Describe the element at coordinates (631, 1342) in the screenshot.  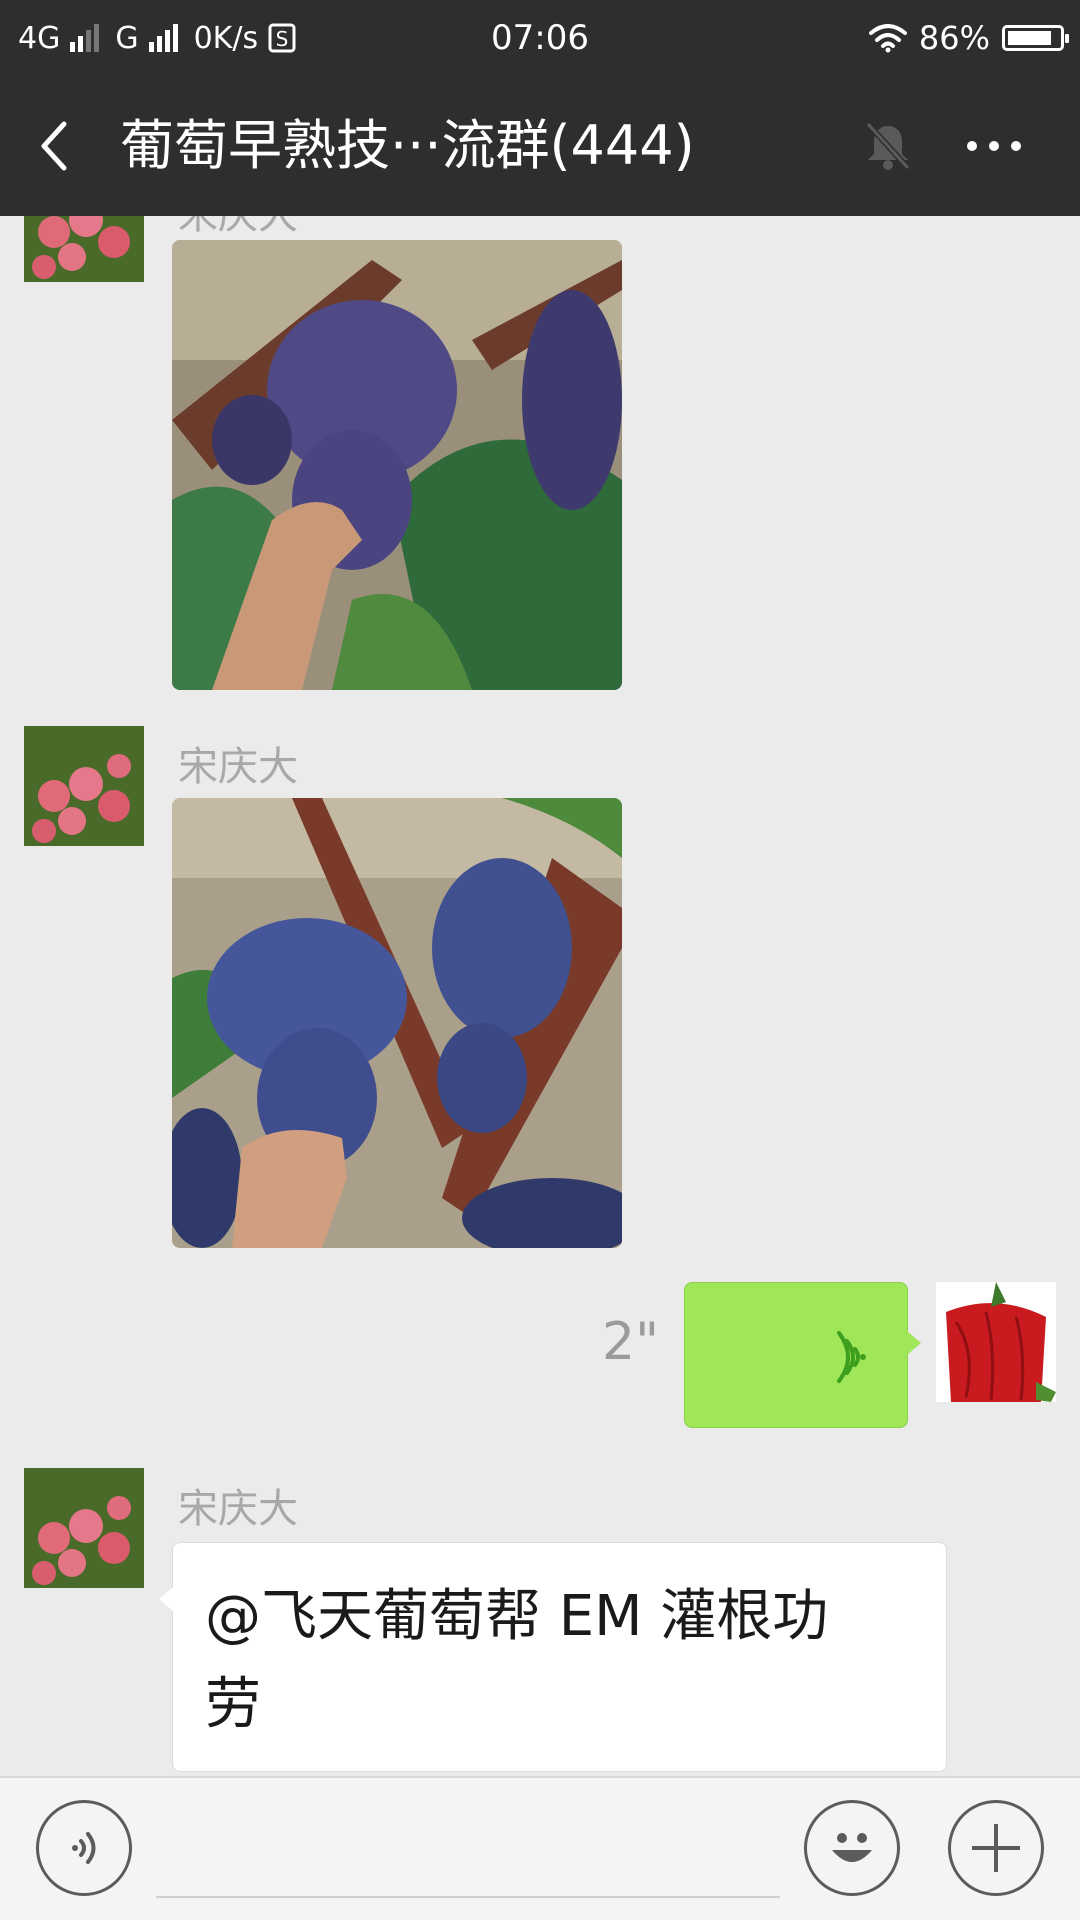
I see `voice-duration: 2"` at that location.